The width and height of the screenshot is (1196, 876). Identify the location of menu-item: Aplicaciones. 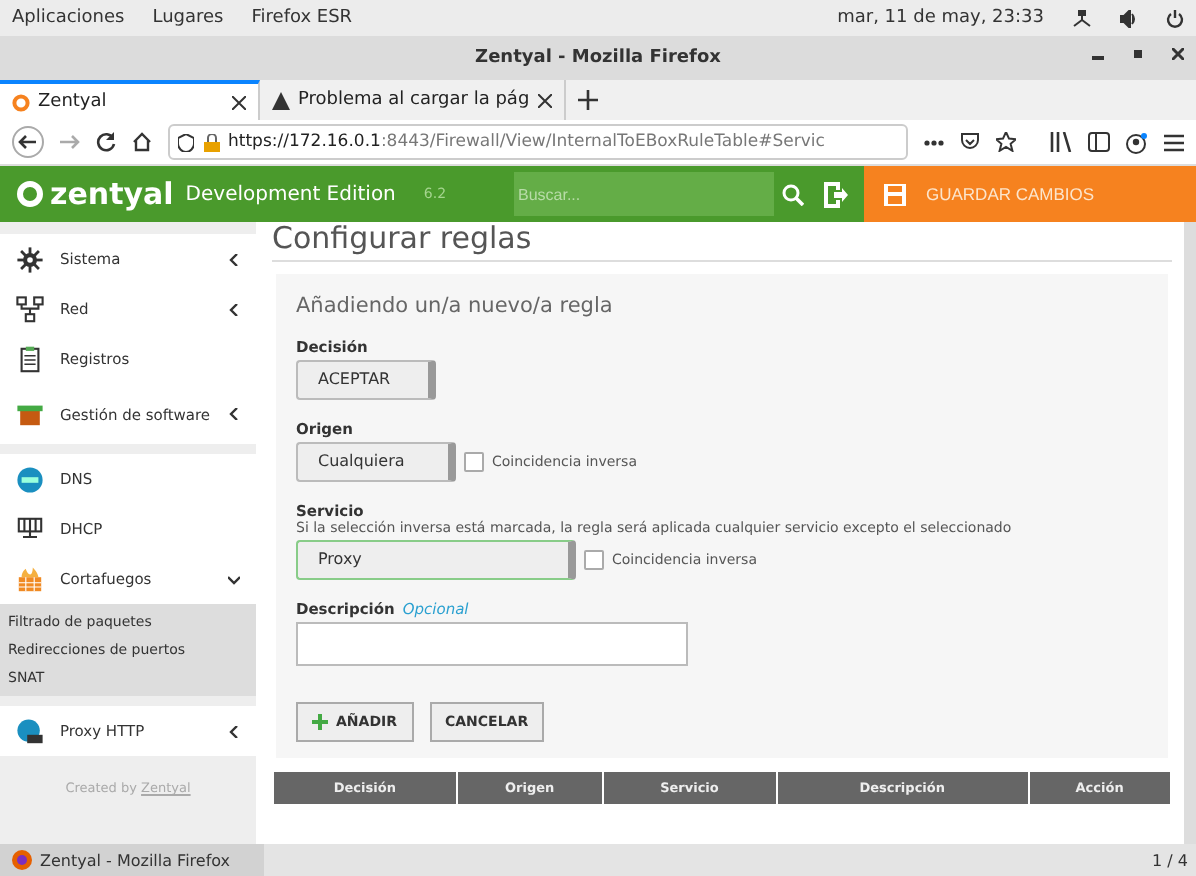
(68, 18).